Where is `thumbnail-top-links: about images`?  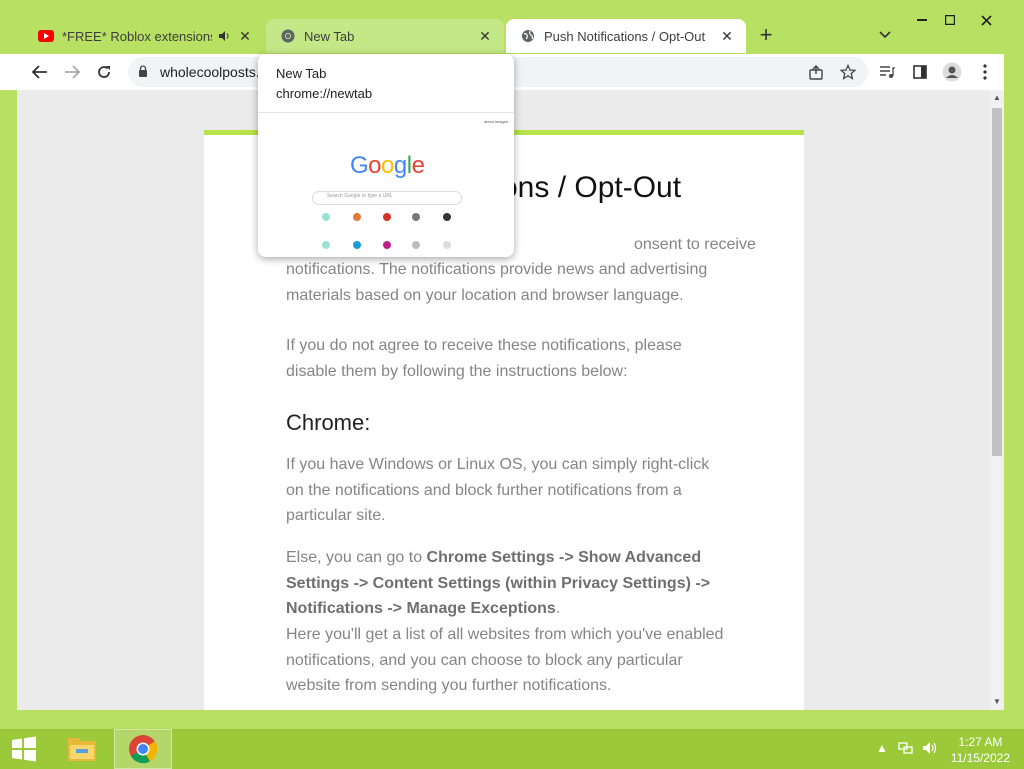 thumbnail-top-links: about images is located at coordinates (495, 121).